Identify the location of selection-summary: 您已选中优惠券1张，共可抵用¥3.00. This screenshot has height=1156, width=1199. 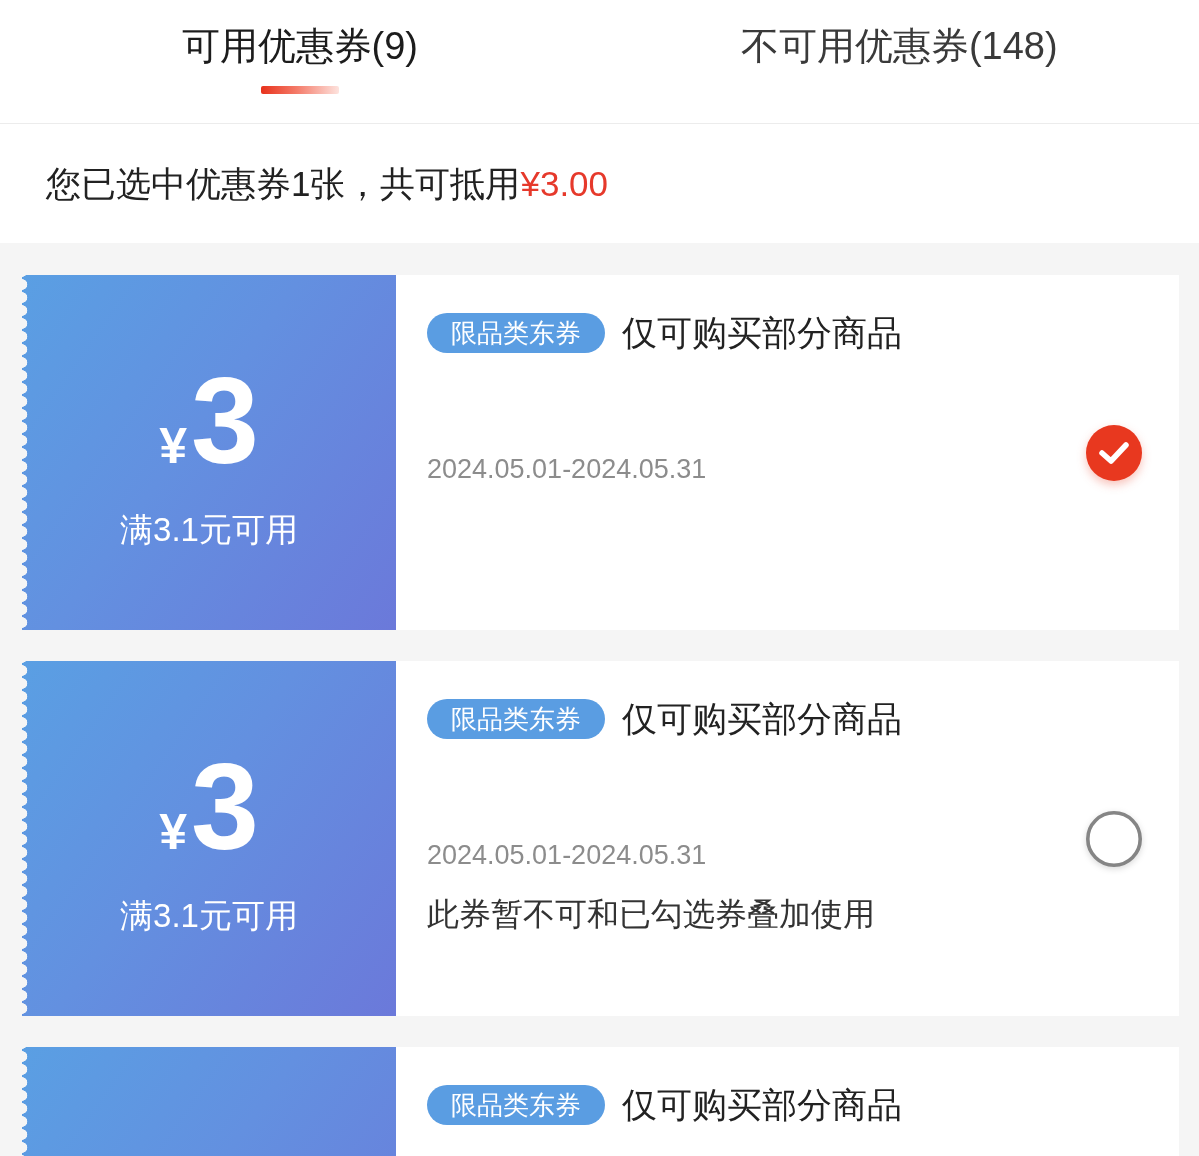
(327, 183).